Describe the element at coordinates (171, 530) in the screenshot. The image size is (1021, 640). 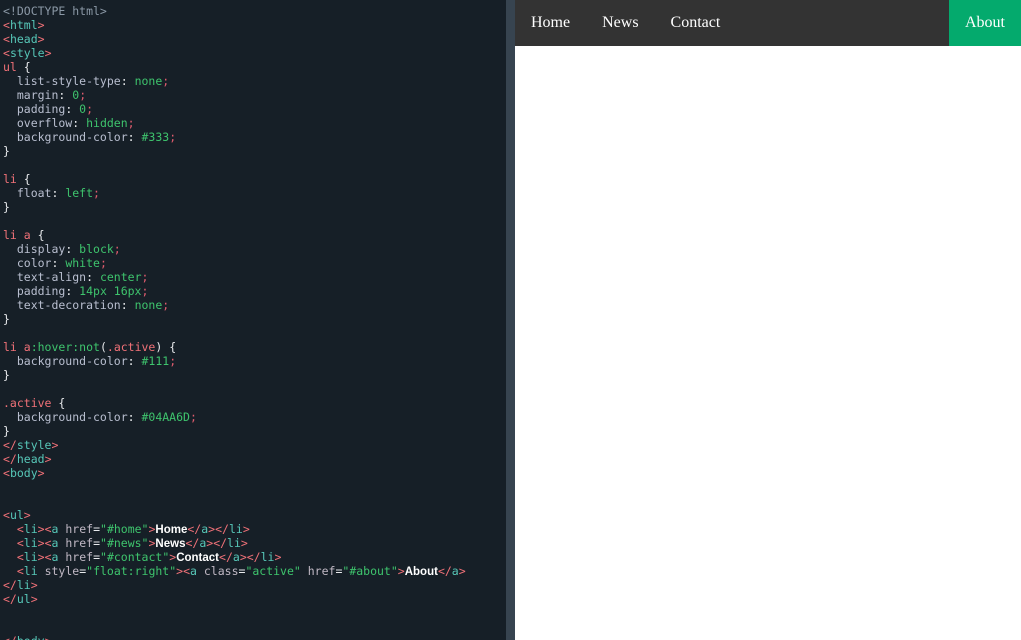
I see `code-token: Home` at that location.